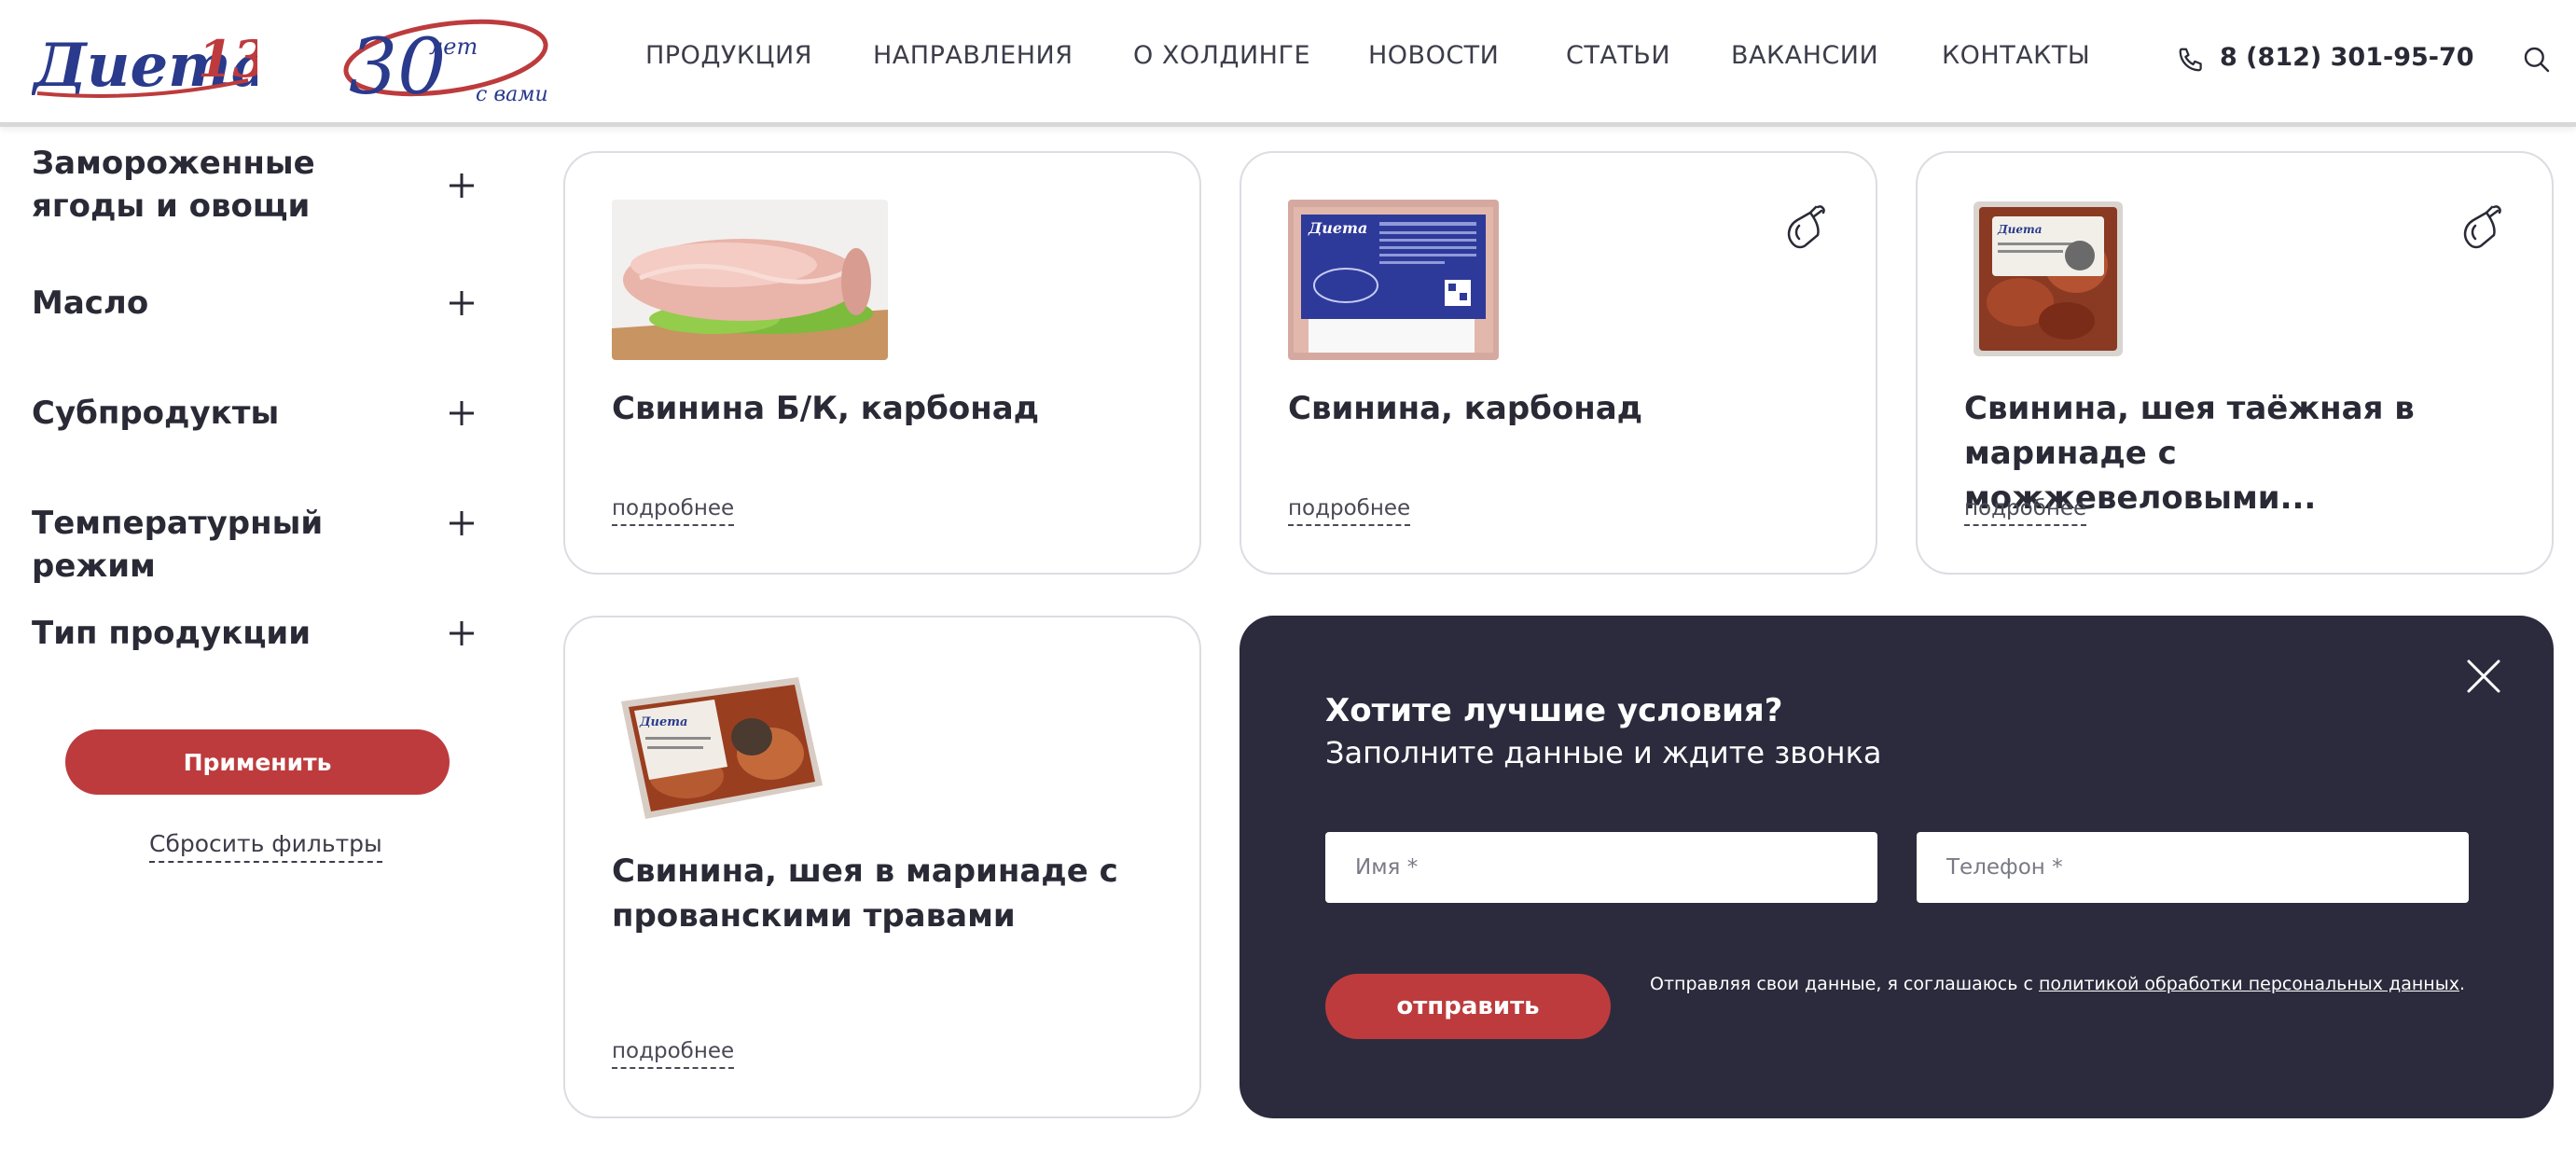  I want to click on product-title: Свинина, карбонад, so click(1558, 408).